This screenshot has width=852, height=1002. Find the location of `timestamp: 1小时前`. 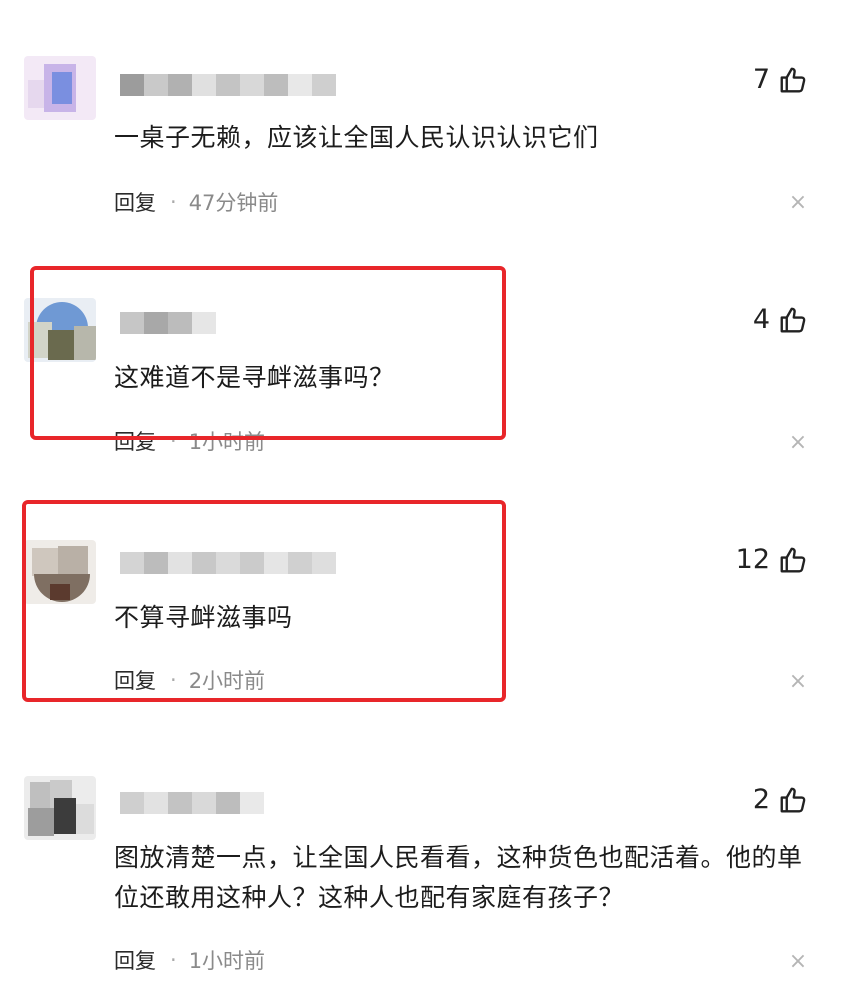

timestamp: 1小时前 is located at coordinates (227, 961).